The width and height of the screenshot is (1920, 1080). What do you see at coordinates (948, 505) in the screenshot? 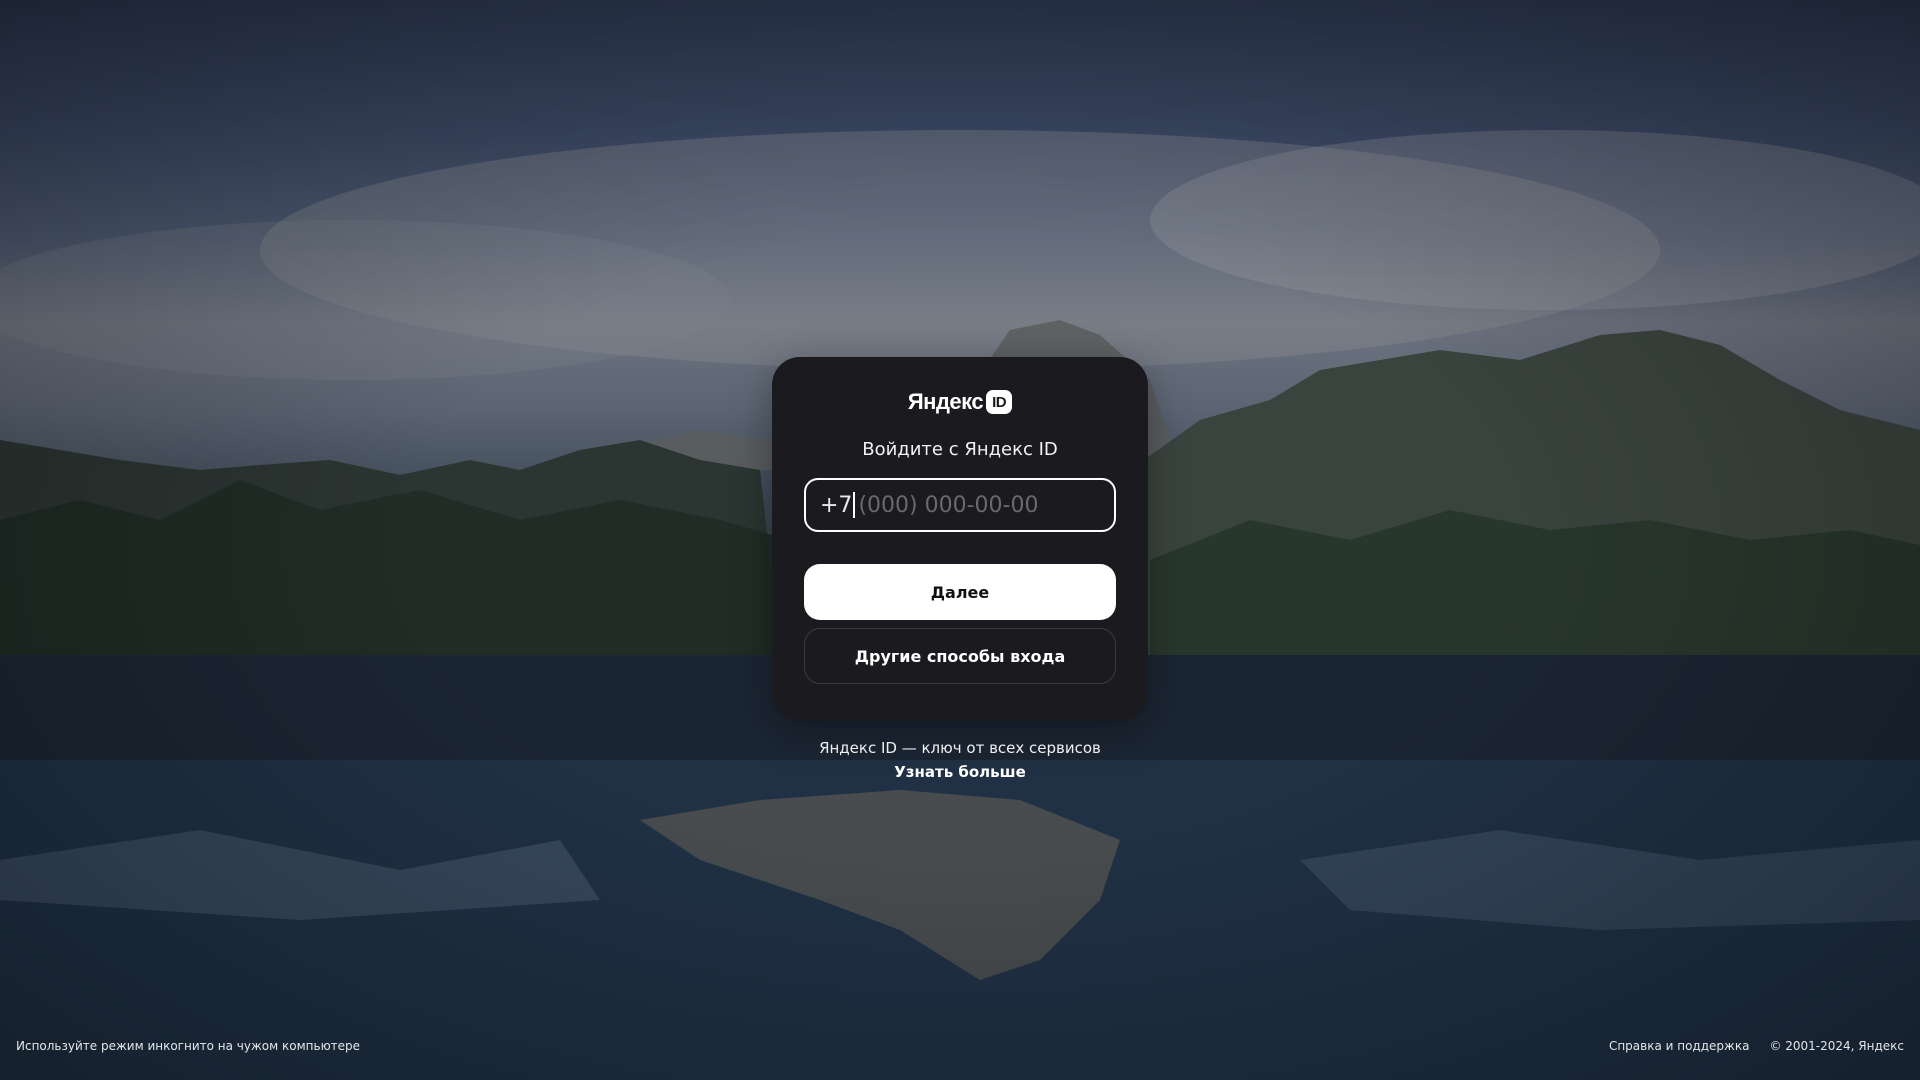
I see `phone-placeholder: (000) 000-00-00` at bounding box center [948, 505].